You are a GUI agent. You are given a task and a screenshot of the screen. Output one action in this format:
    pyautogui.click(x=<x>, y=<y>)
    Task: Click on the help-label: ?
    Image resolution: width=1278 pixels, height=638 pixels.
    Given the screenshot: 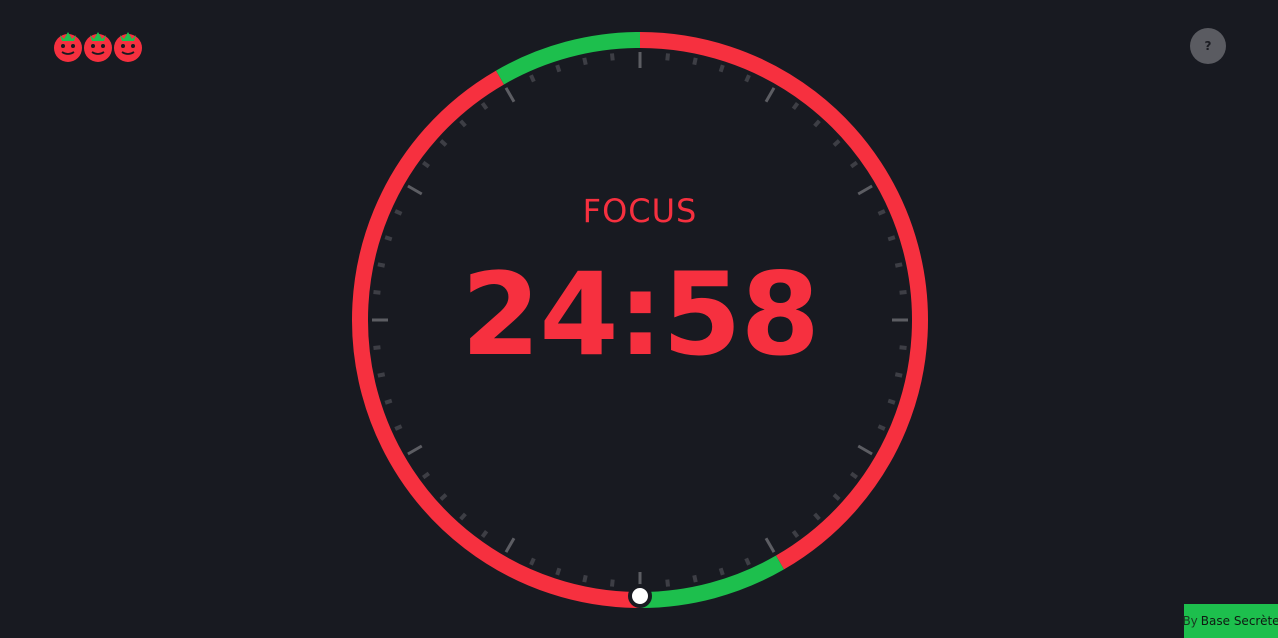 What is the action you would take?
    pyautogui.click(x=1208, y=46)
    